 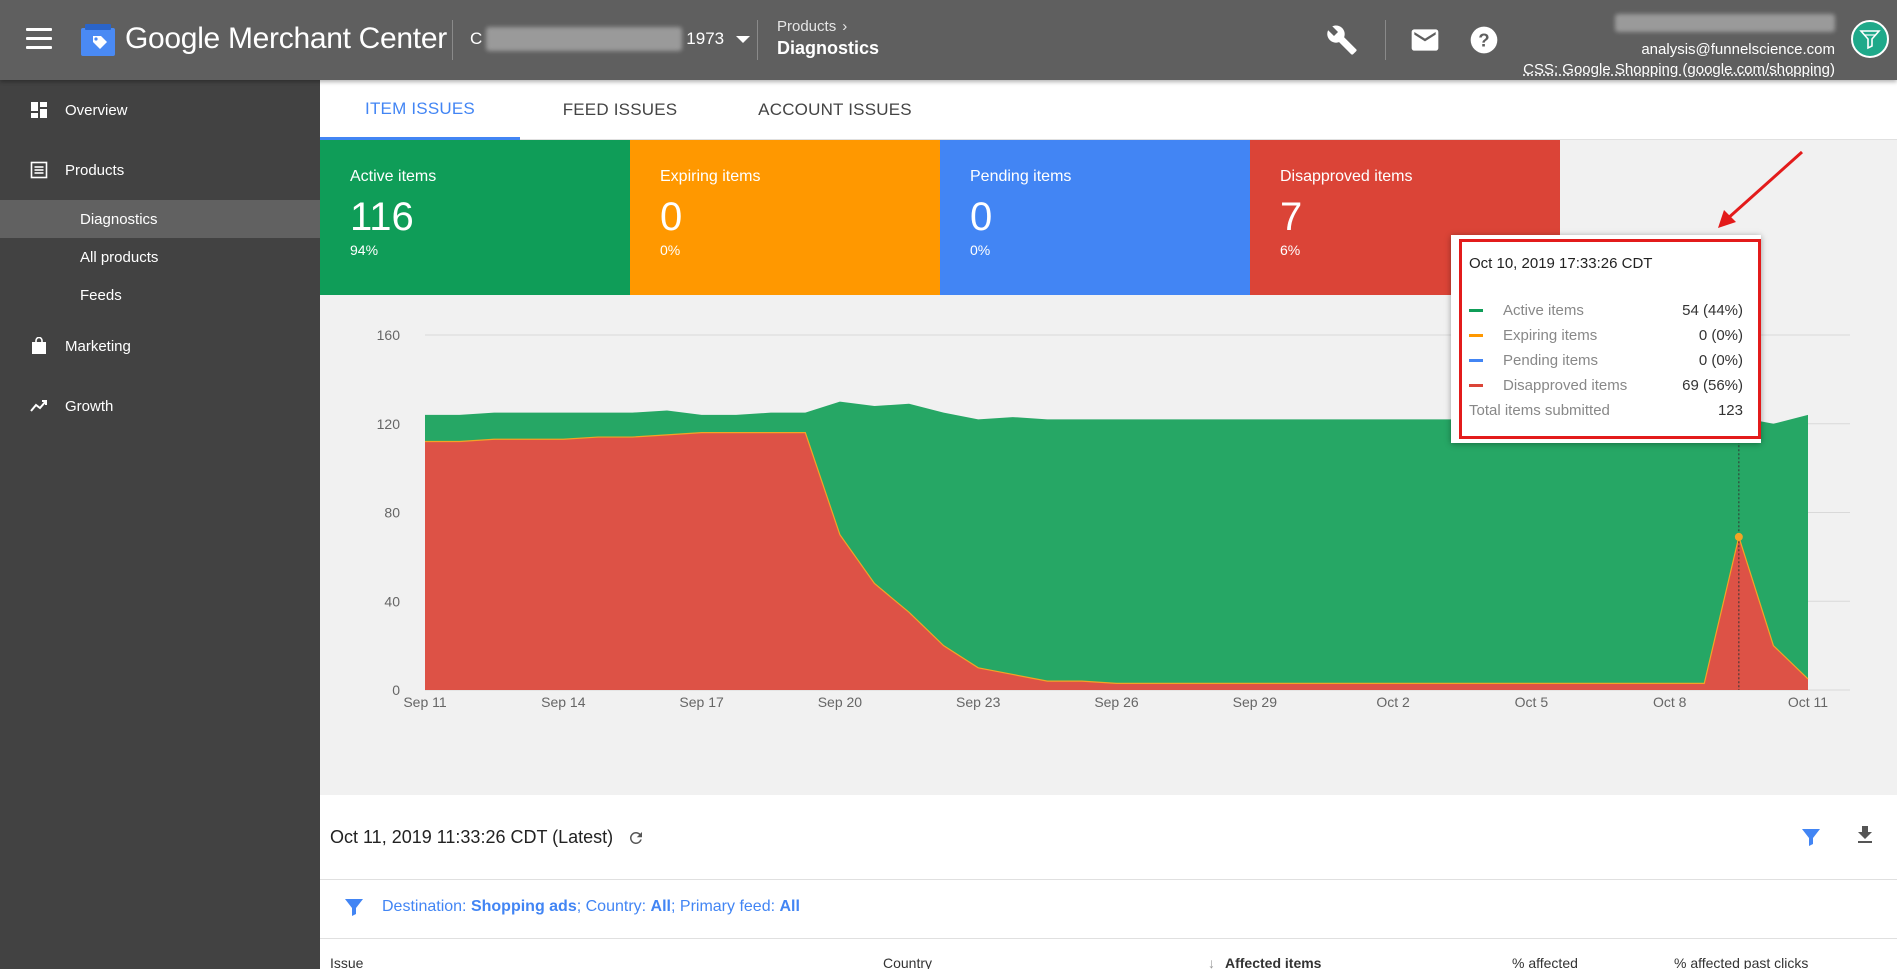 I want to click on sidebar-item-label: Products, so click(x=95, y=170).